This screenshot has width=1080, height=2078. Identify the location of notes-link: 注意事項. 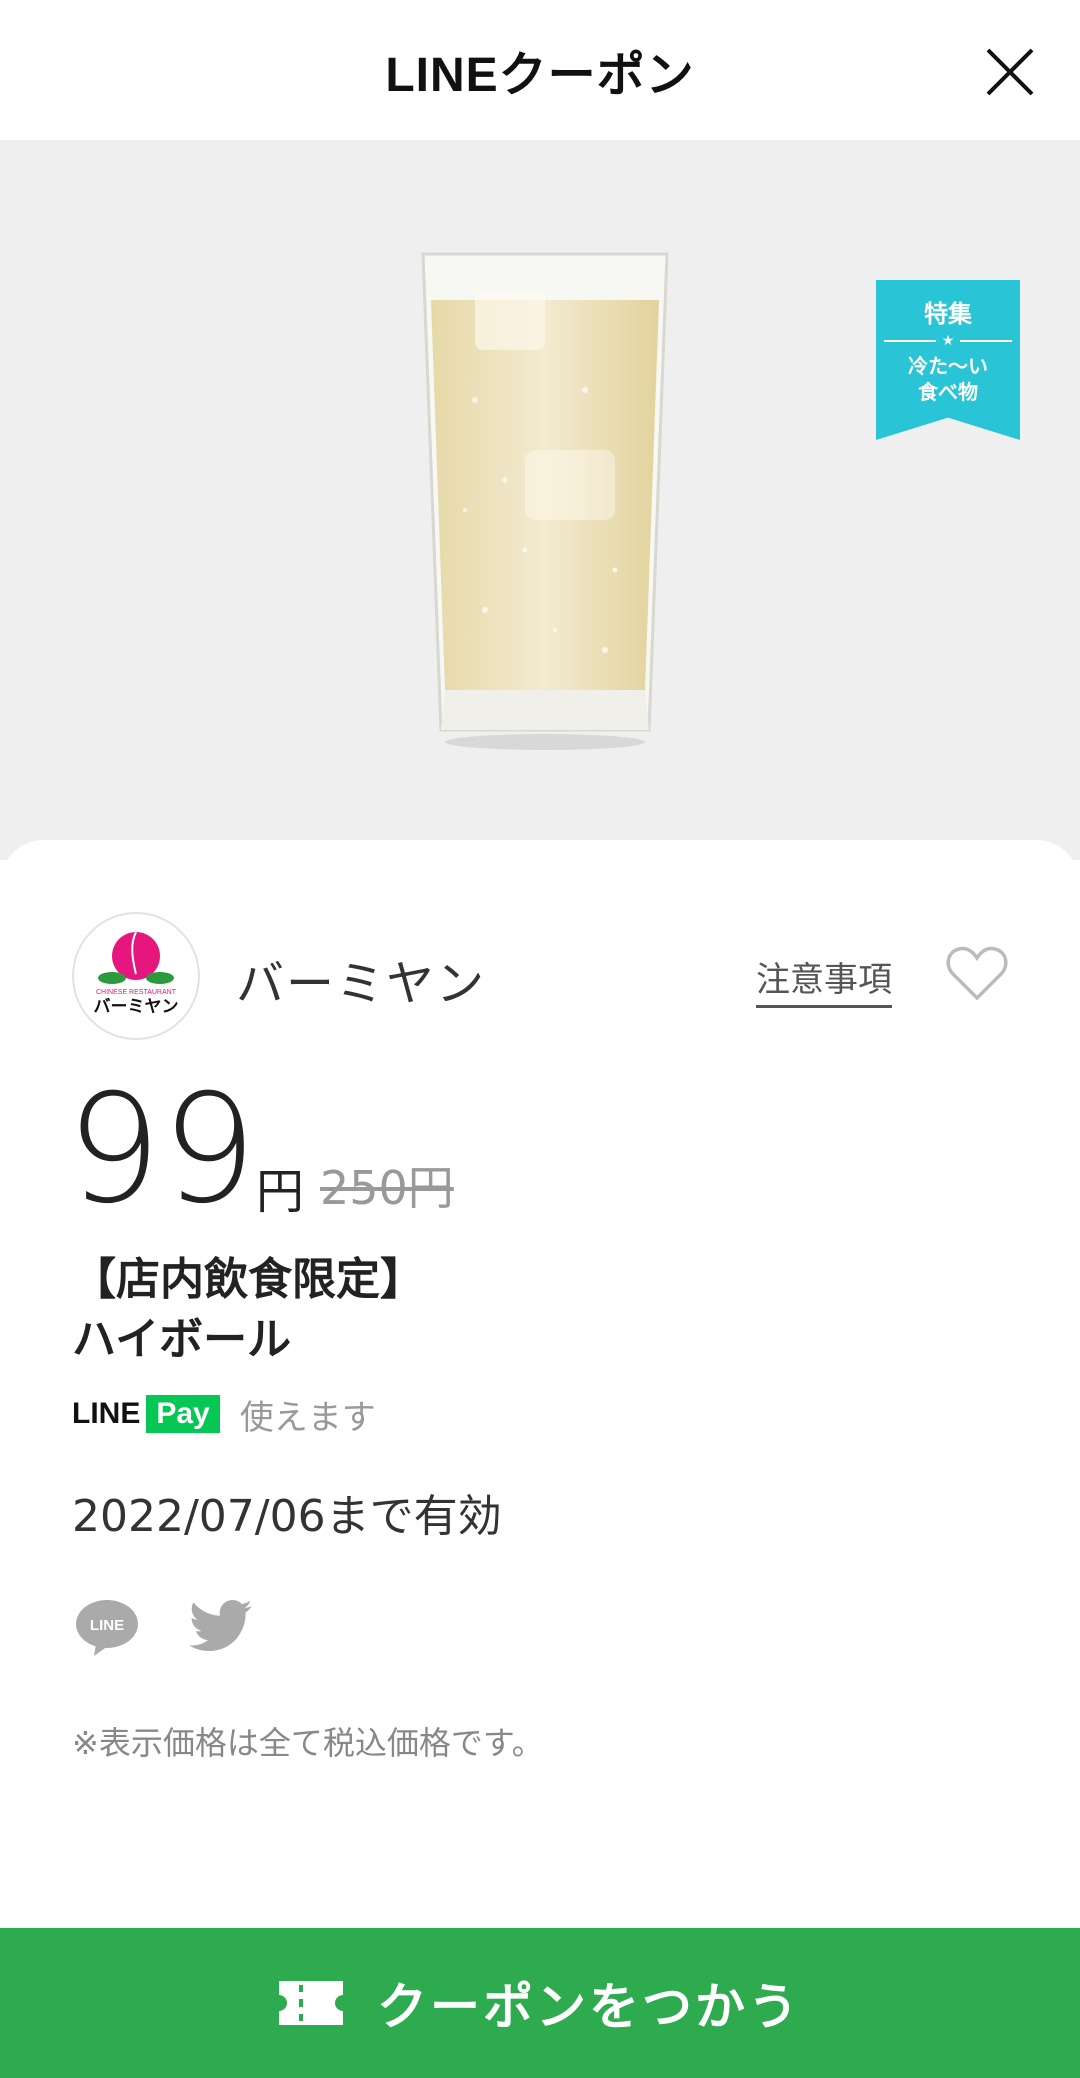
(824, 980).